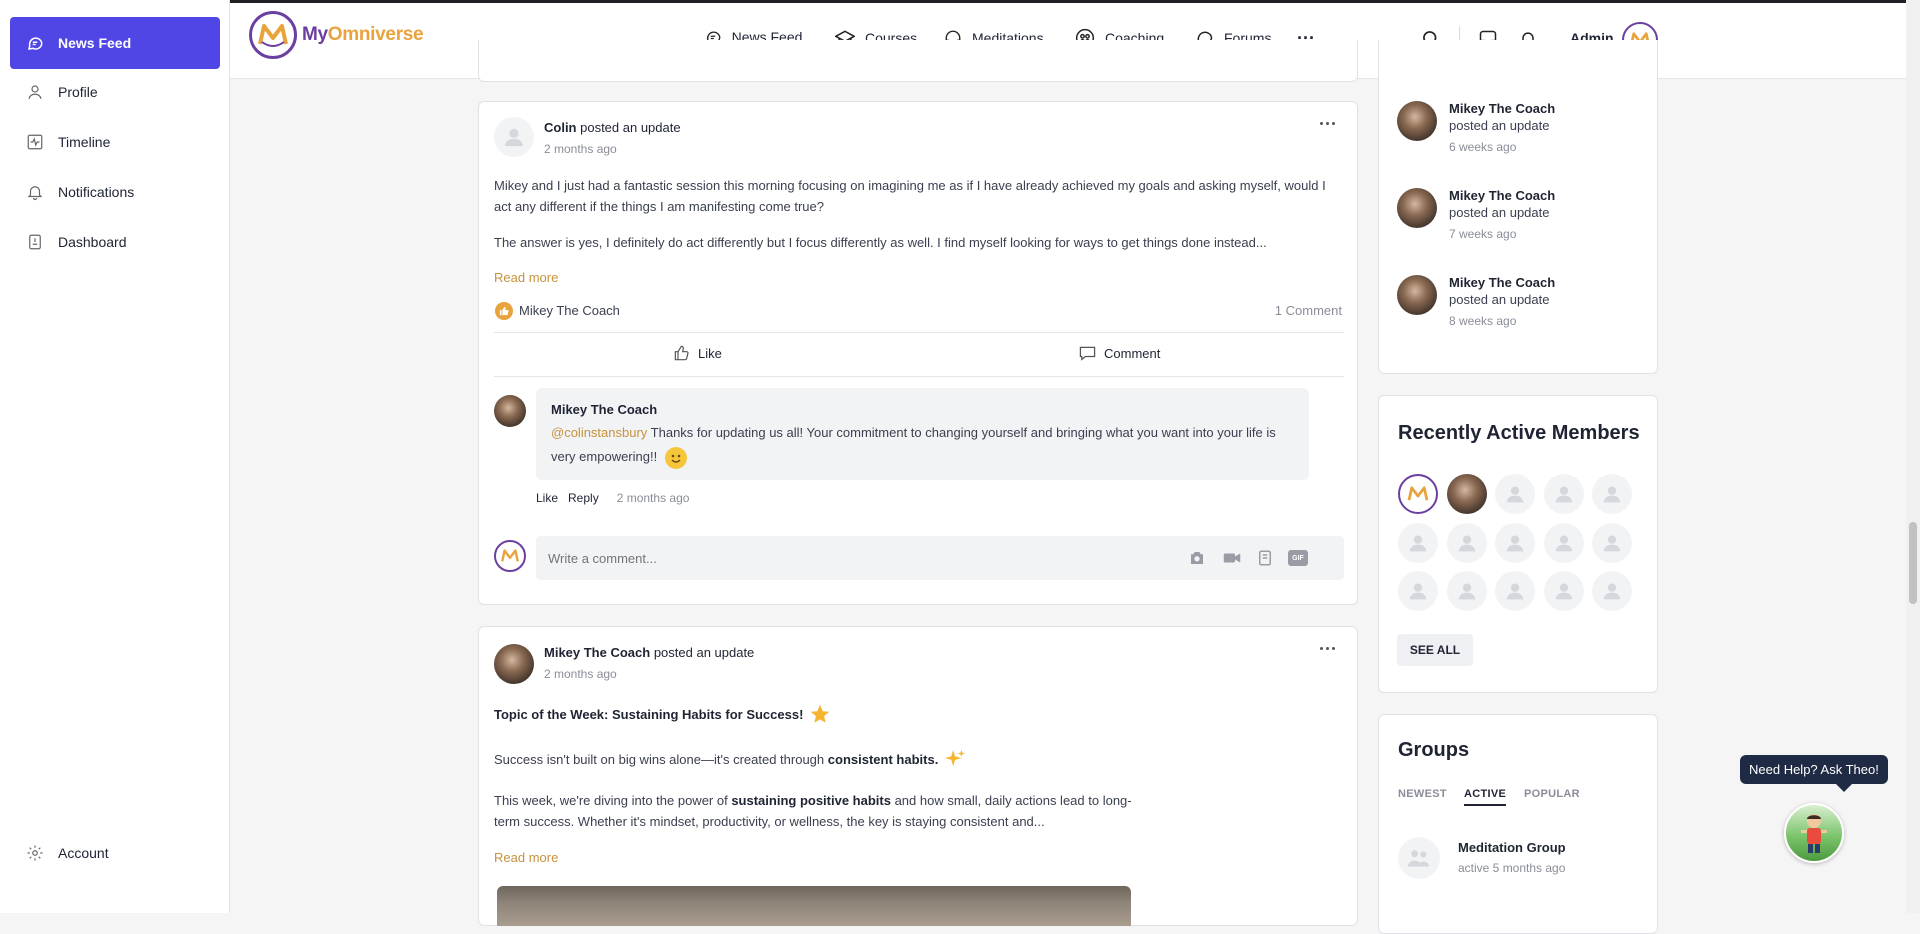  What do you see at coordinates (1434, 750) in the screenshot?
I see `widget-title: Groups` at bounding box center [1434, 750].